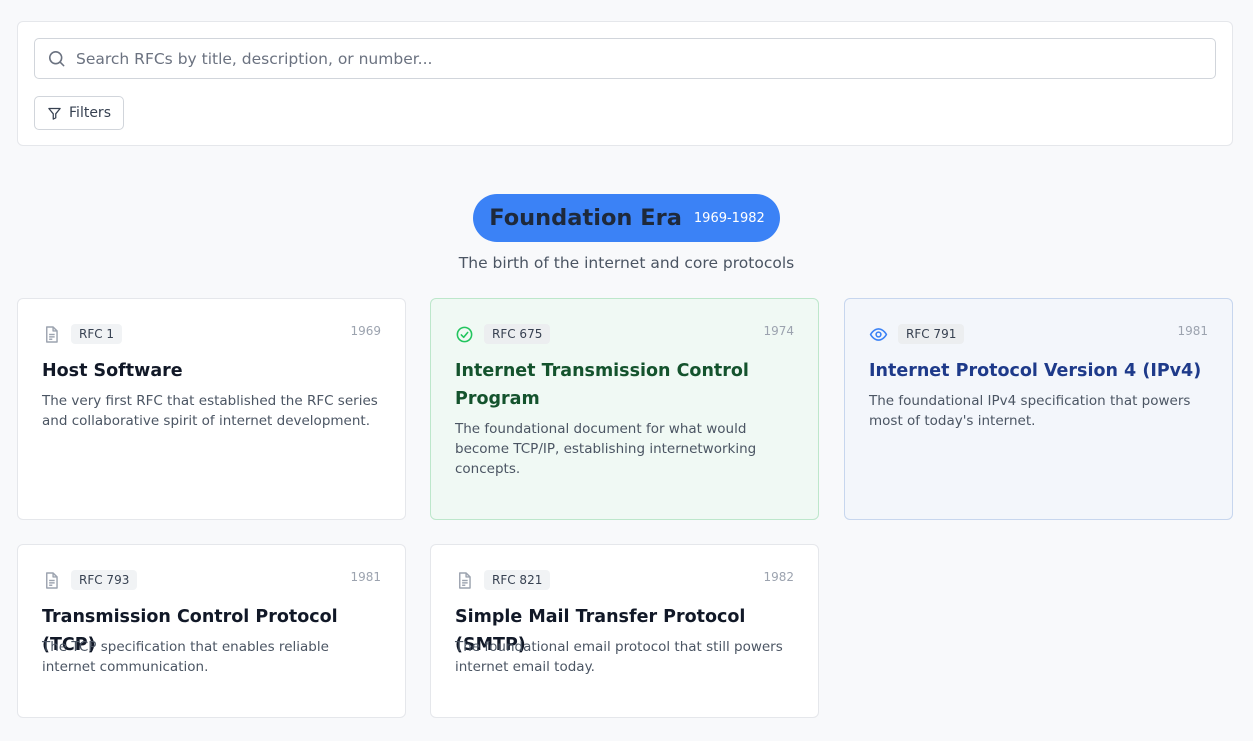 The image size is (1253, 741). Describe the element at coordinates (624, 385) in the screenshot. I see `card-title: Internet Transmission Control Program` at that location.